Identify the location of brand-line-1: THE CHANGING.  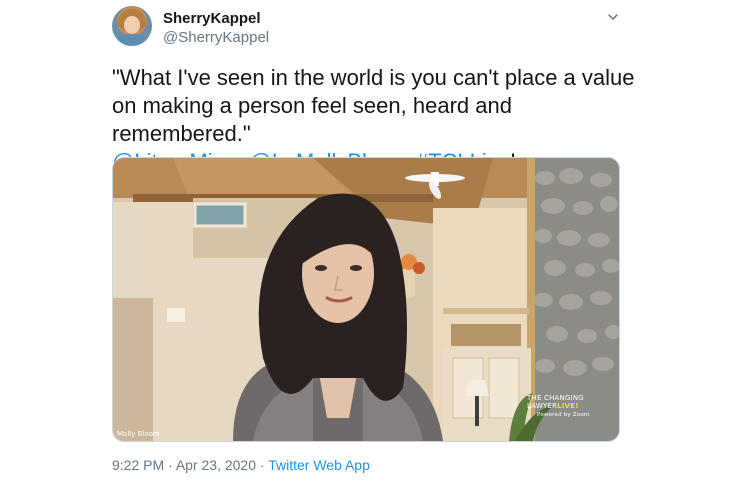
(555, 398).